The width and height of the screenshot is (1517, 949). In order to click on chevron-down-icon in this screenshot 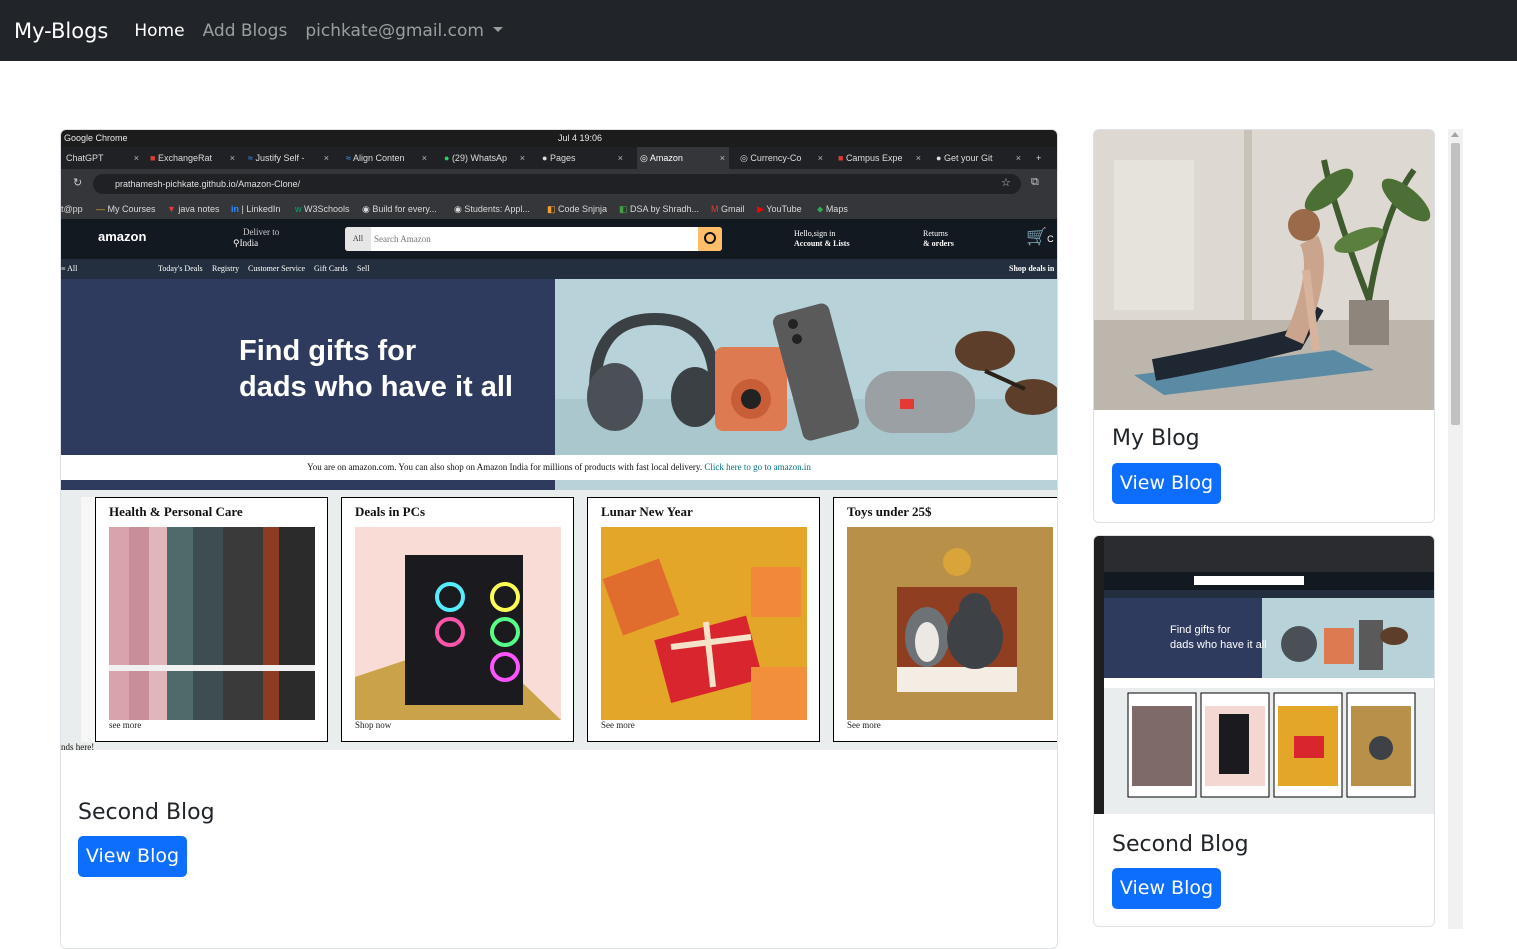, I will do `click(498, 29)`.